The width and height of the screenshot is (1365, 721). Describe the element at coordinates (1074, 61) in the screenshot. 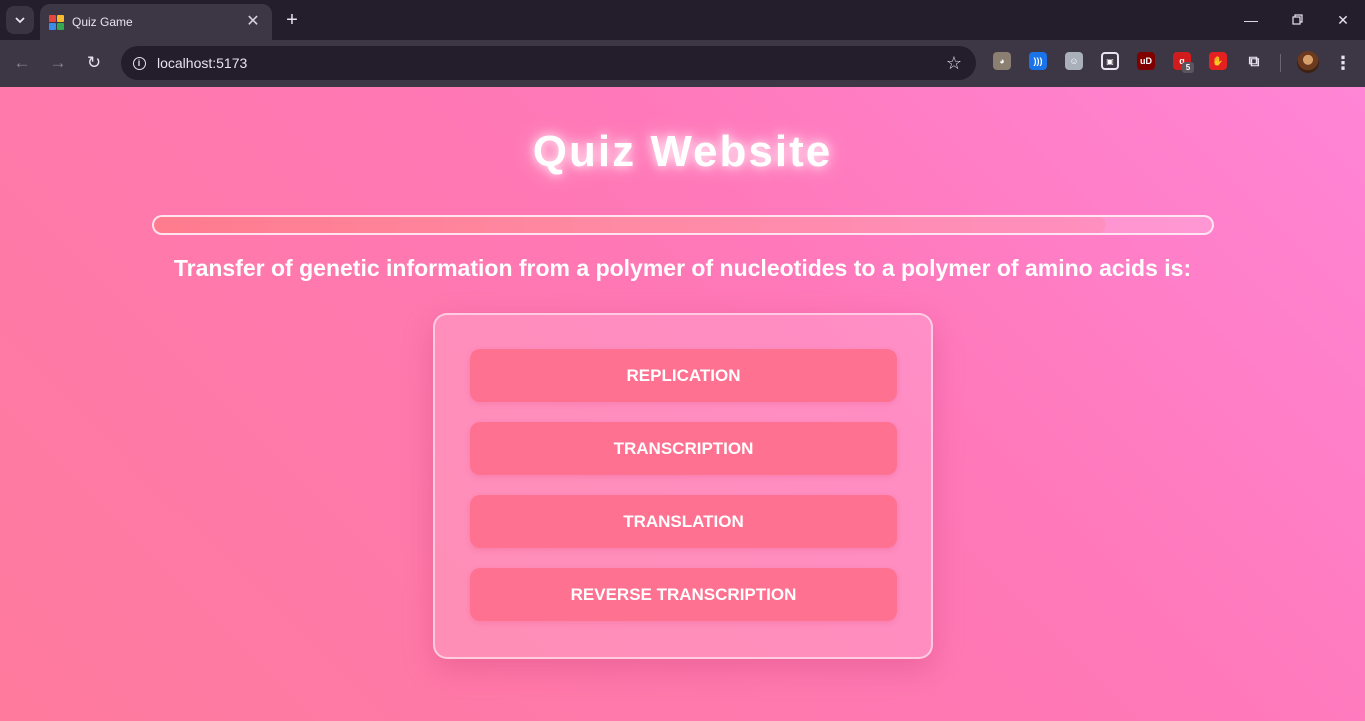

I see `ghost-extension-icon: ☺` at that location.